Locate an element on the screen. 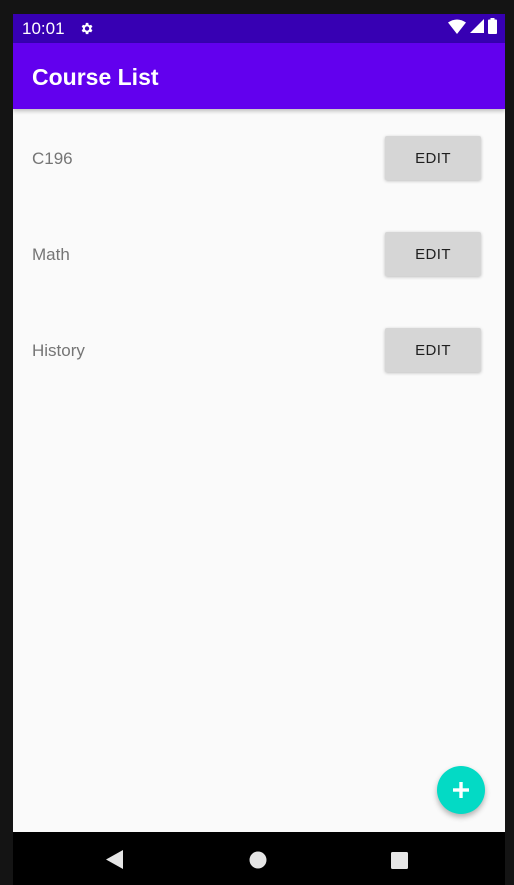  list-item: C196 EDIT is located at coordinates (259, 159).